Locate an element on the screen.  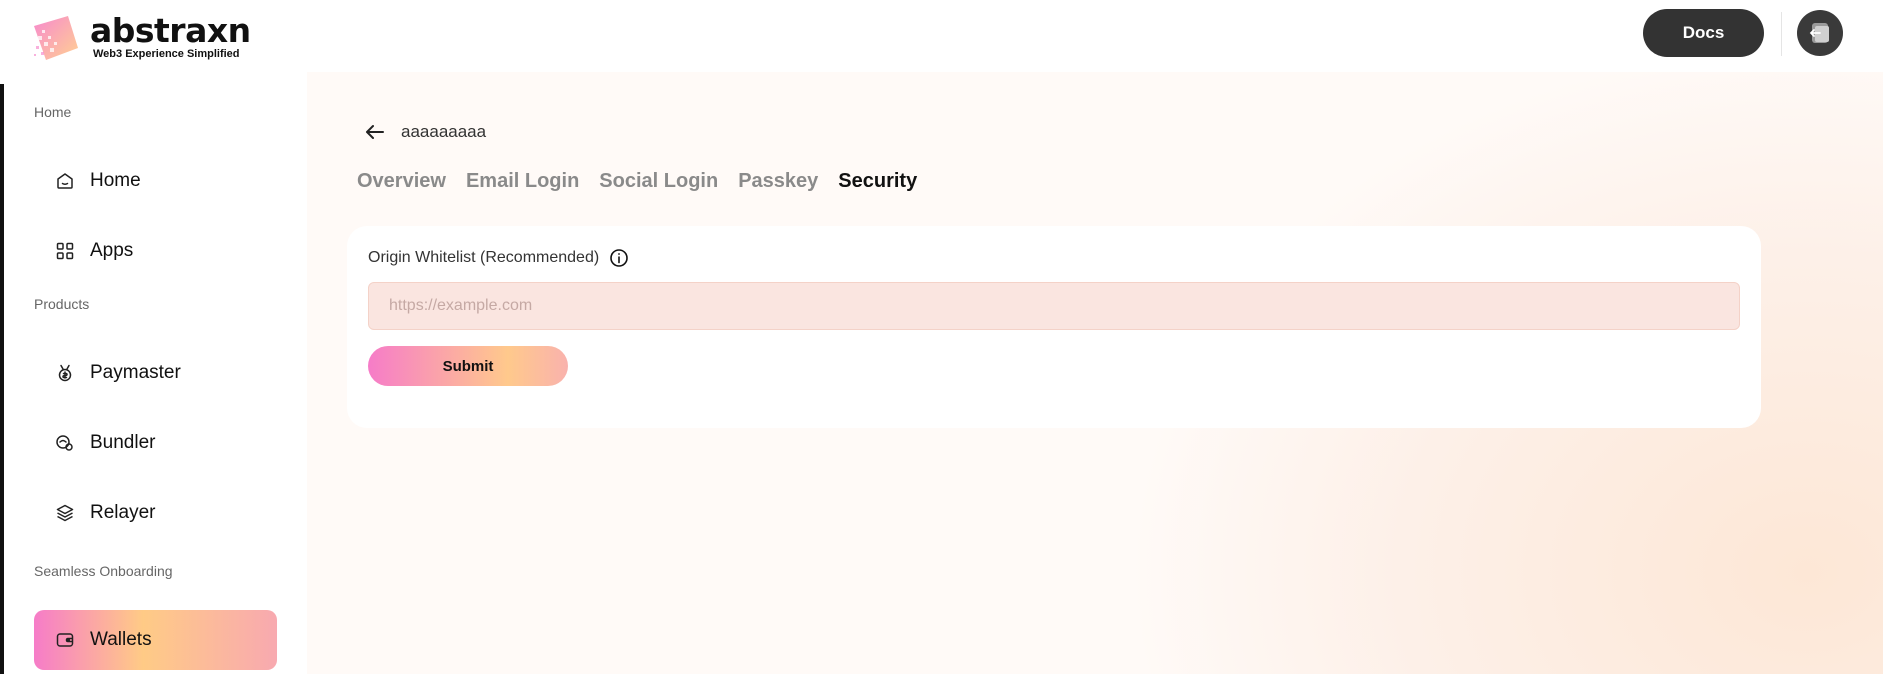
bundler-icon is located at coordinates (65, 443).